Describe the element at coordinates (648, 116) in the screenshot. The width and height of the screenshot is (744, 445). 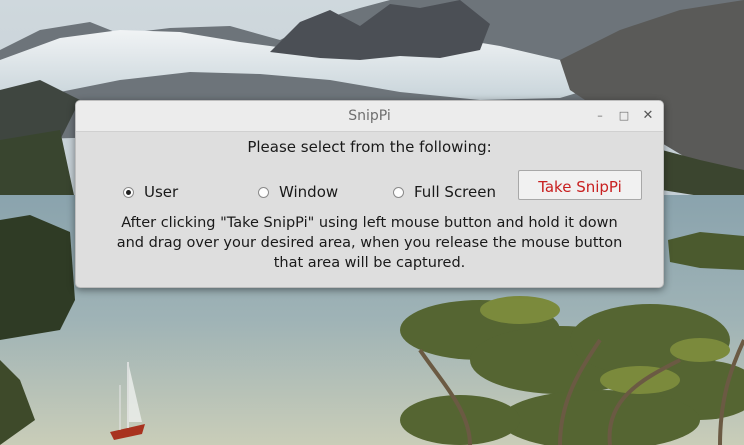
I see `close-icon: ✕` at that location.